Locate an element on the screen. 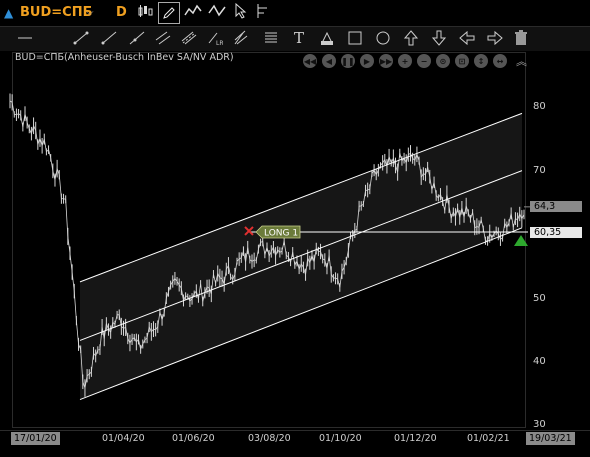 Image resolution: width=590 pixels, height=457 pixels. rectangle-icon is located at coordinates (355, 38).